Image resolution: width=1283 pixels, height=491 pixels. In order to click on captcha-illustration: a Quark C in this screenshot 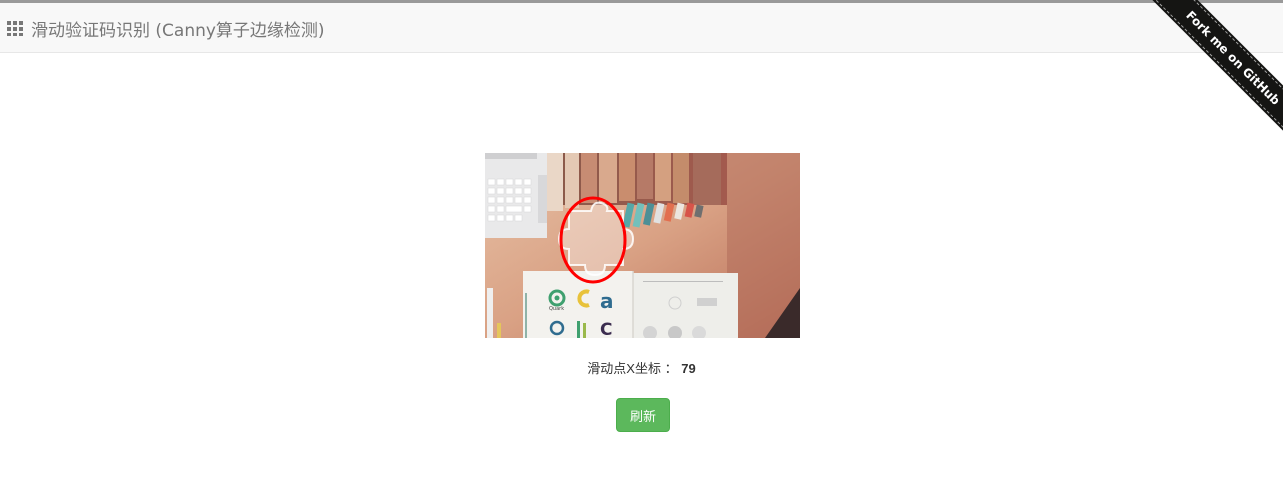, I will do `click(642, 245)`.